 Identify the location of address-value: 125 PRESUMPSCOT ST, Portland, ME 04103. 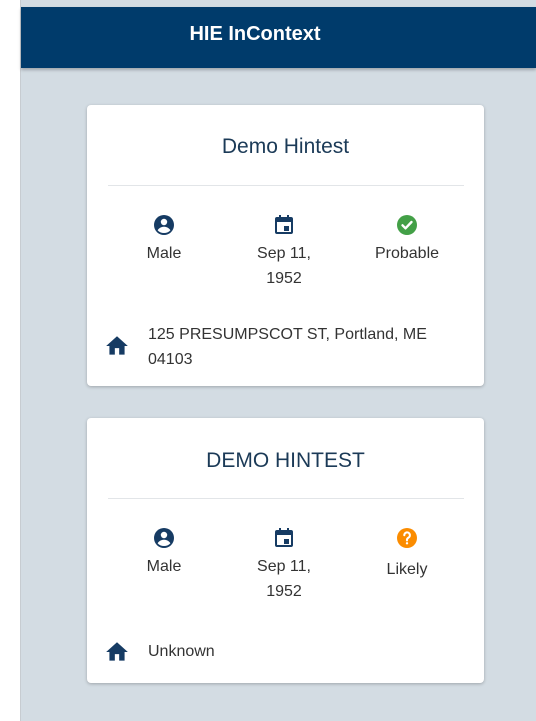
(287, 347).